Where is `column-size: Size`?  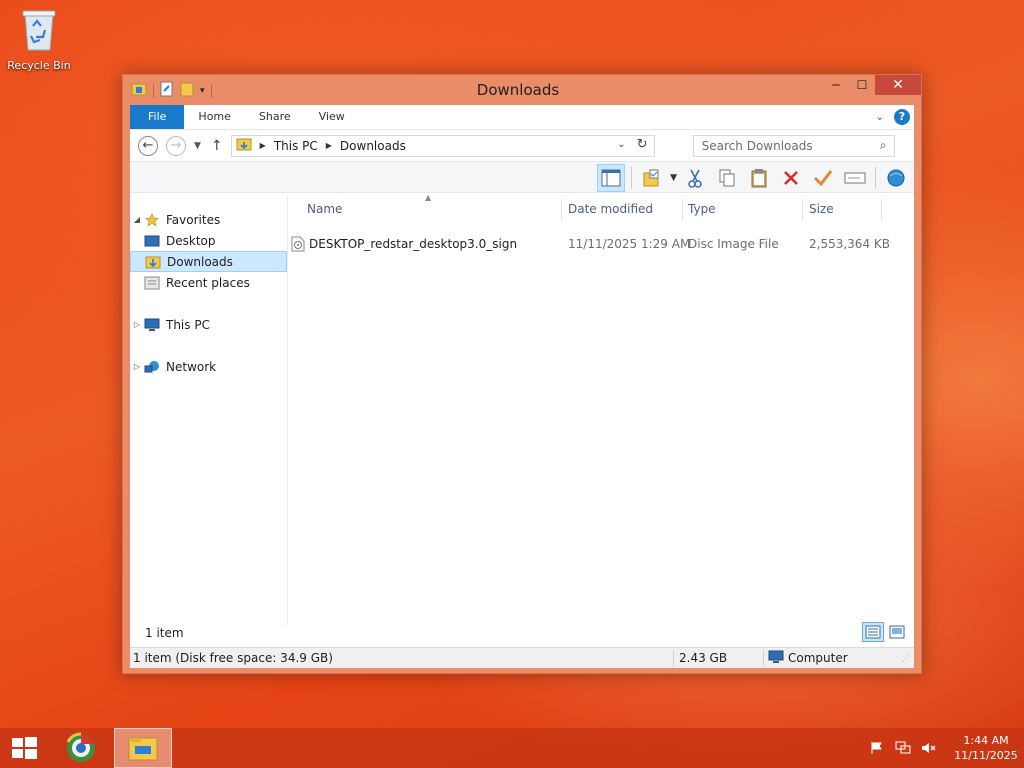
column-size: Size is located at coordinates (821, 209).